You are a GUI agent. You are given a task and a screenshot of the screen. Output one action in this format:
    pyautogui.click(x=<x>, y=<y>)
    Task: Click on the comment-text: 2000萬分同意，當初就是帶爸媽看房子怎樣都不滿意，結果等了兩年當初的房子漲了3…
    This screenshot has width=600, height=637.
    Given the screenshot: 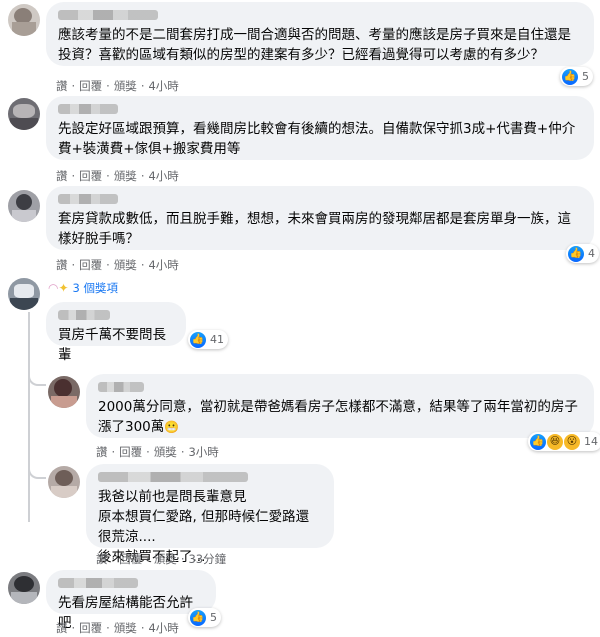 What is the action you would take?
    pyautogui.click(x=338, y=417)
    